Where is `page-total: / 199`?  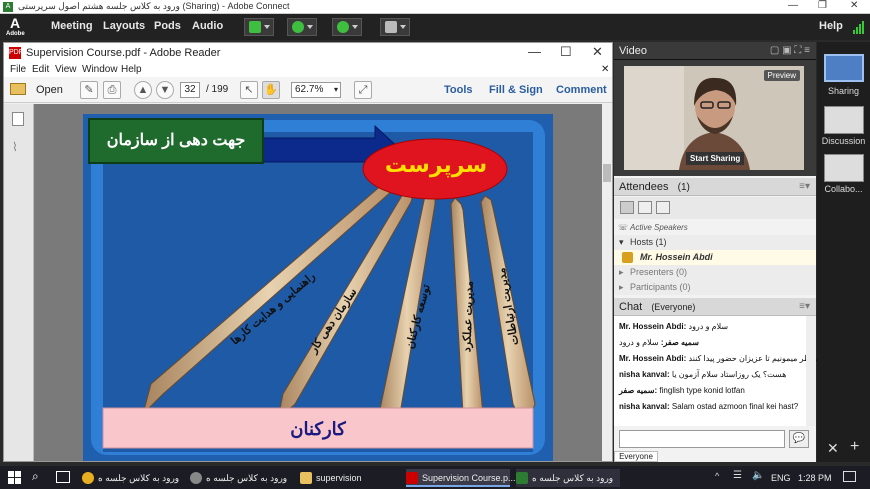
page-total: / 199 is located at coordinates (217, 89).